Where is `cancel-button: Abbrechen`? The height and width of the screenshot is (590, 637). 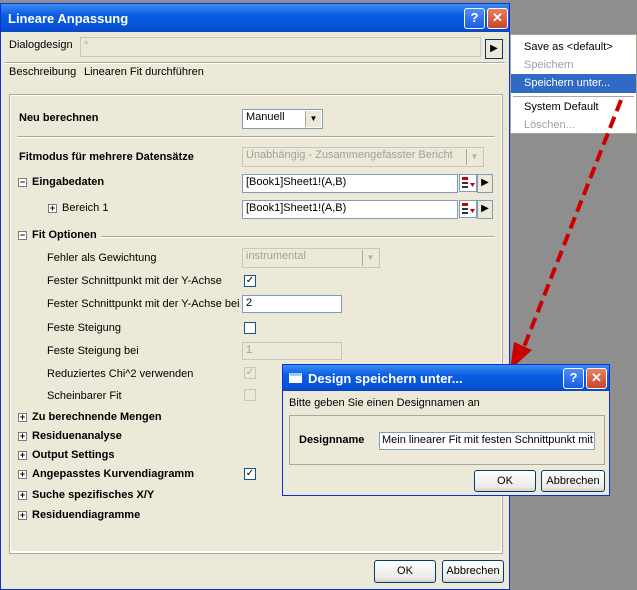 cancel-button: Abbrechen is located at coordinates (473, 571).